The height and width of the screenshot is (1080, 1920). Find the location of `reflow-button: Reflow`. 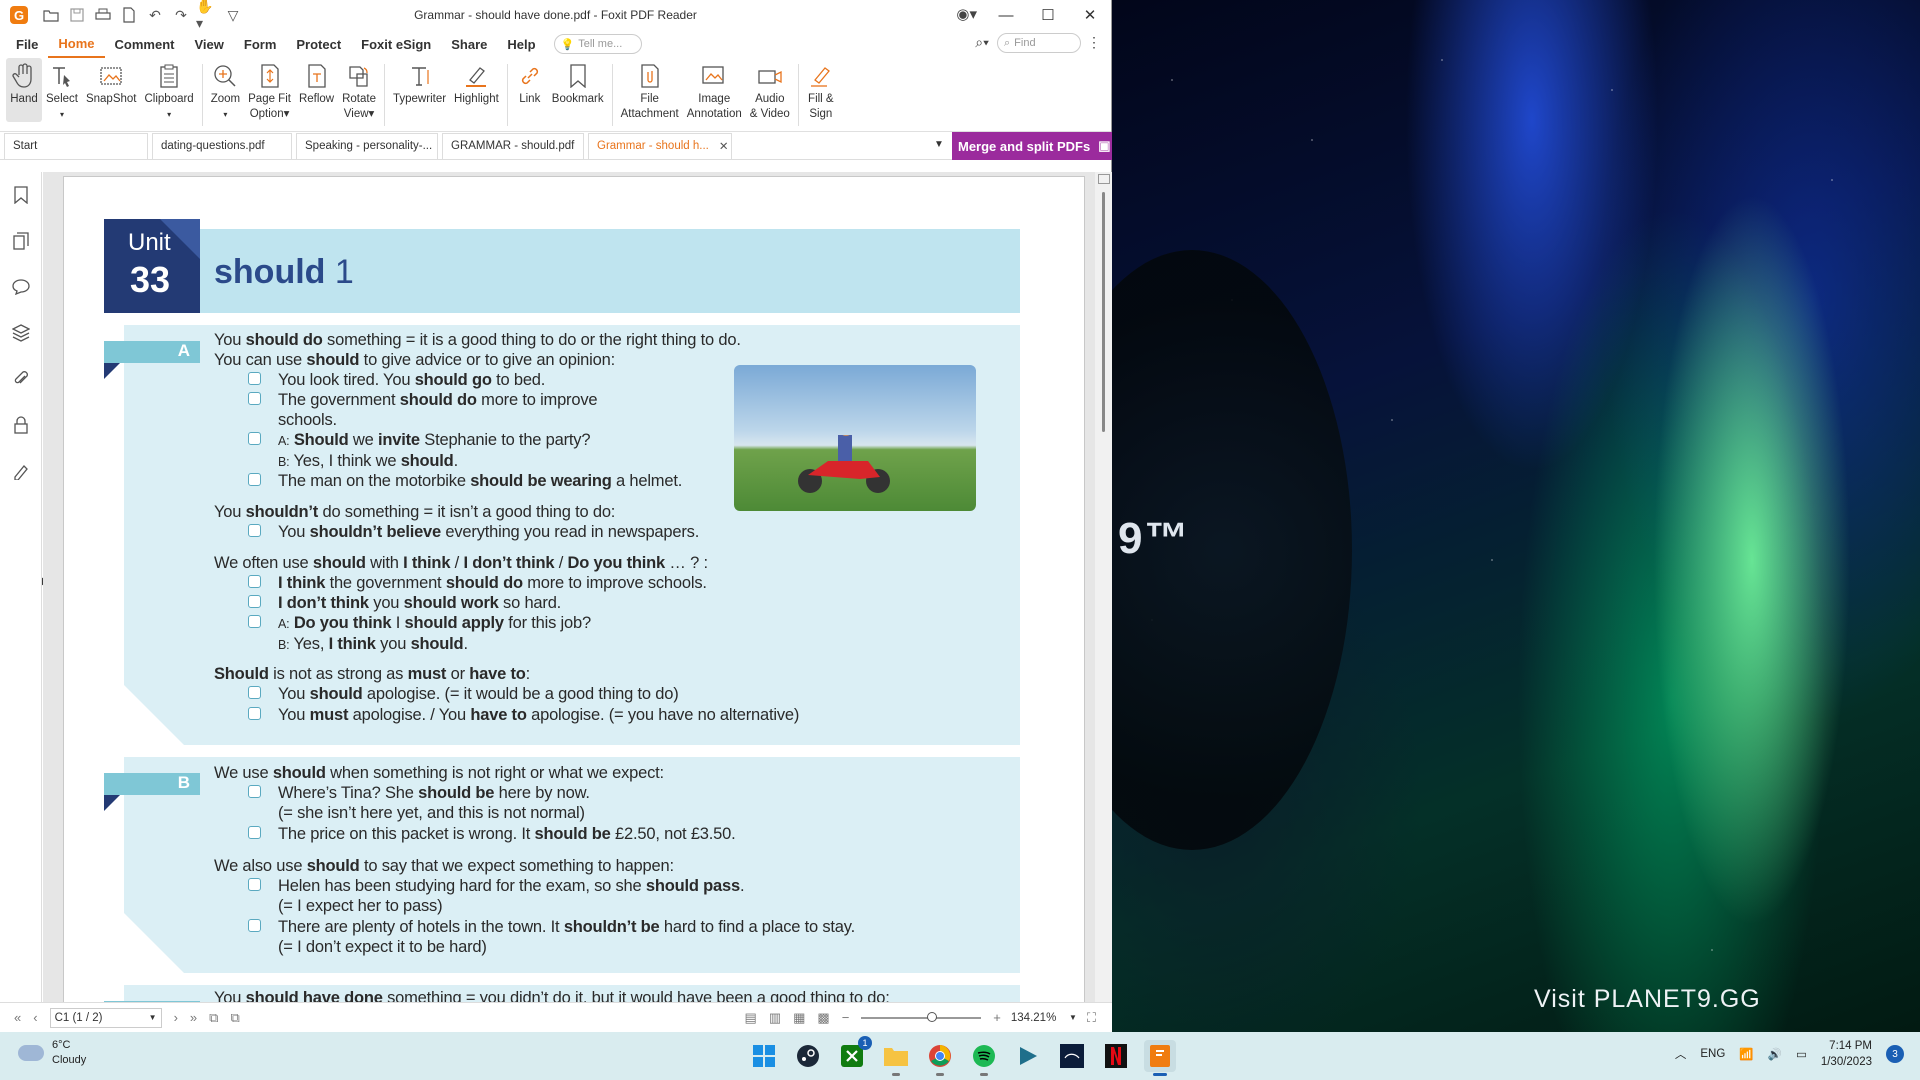

reflow-button: Reflow is located at coordinates (316, 82).